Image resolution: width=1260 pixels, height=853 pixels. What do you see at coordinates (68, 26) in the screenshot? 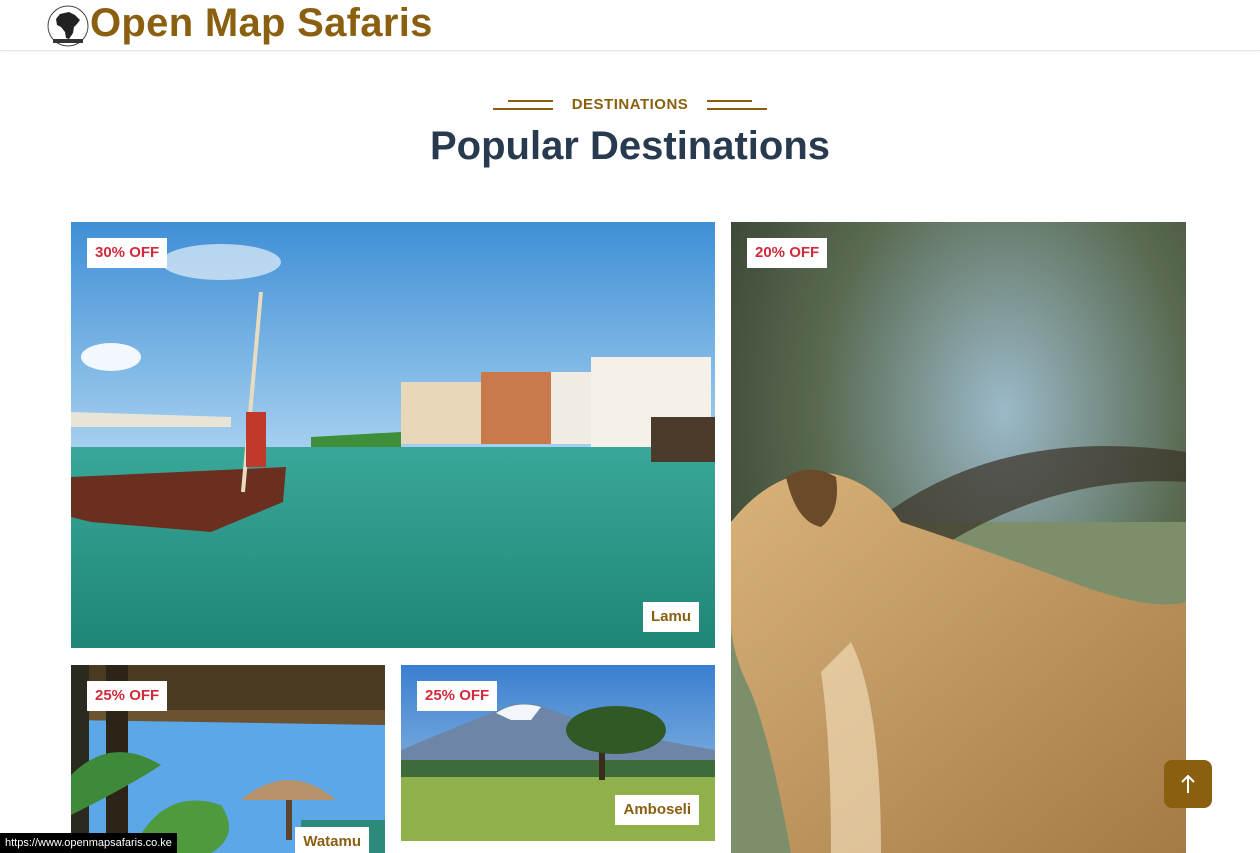
I see `africa-logo-icon` at bounding box center [68, 26].